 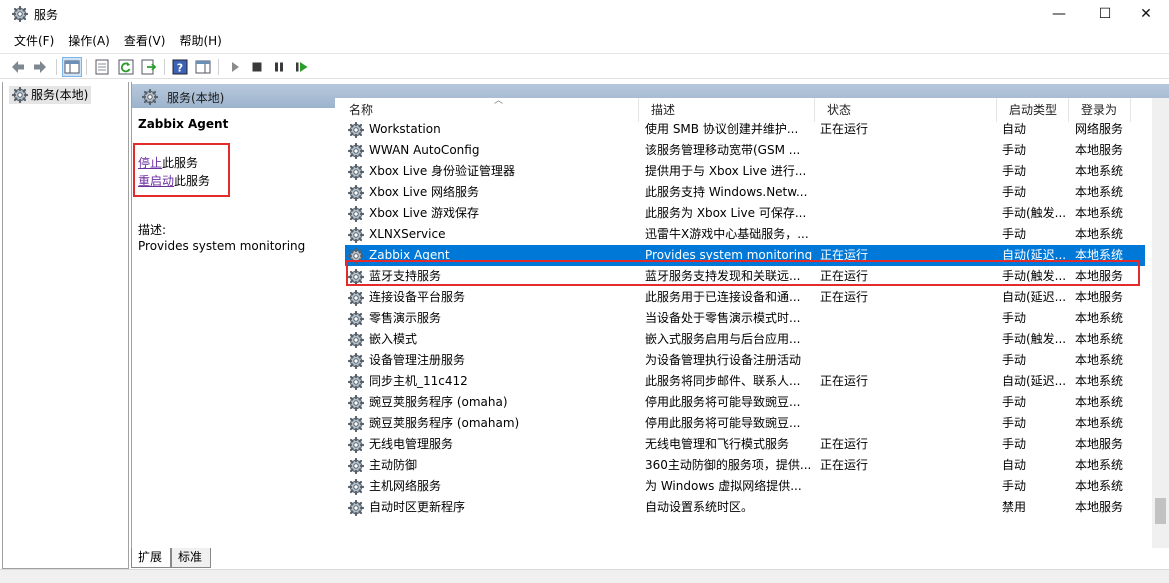 I want to click on forward-button, so click(x=40, y=67).